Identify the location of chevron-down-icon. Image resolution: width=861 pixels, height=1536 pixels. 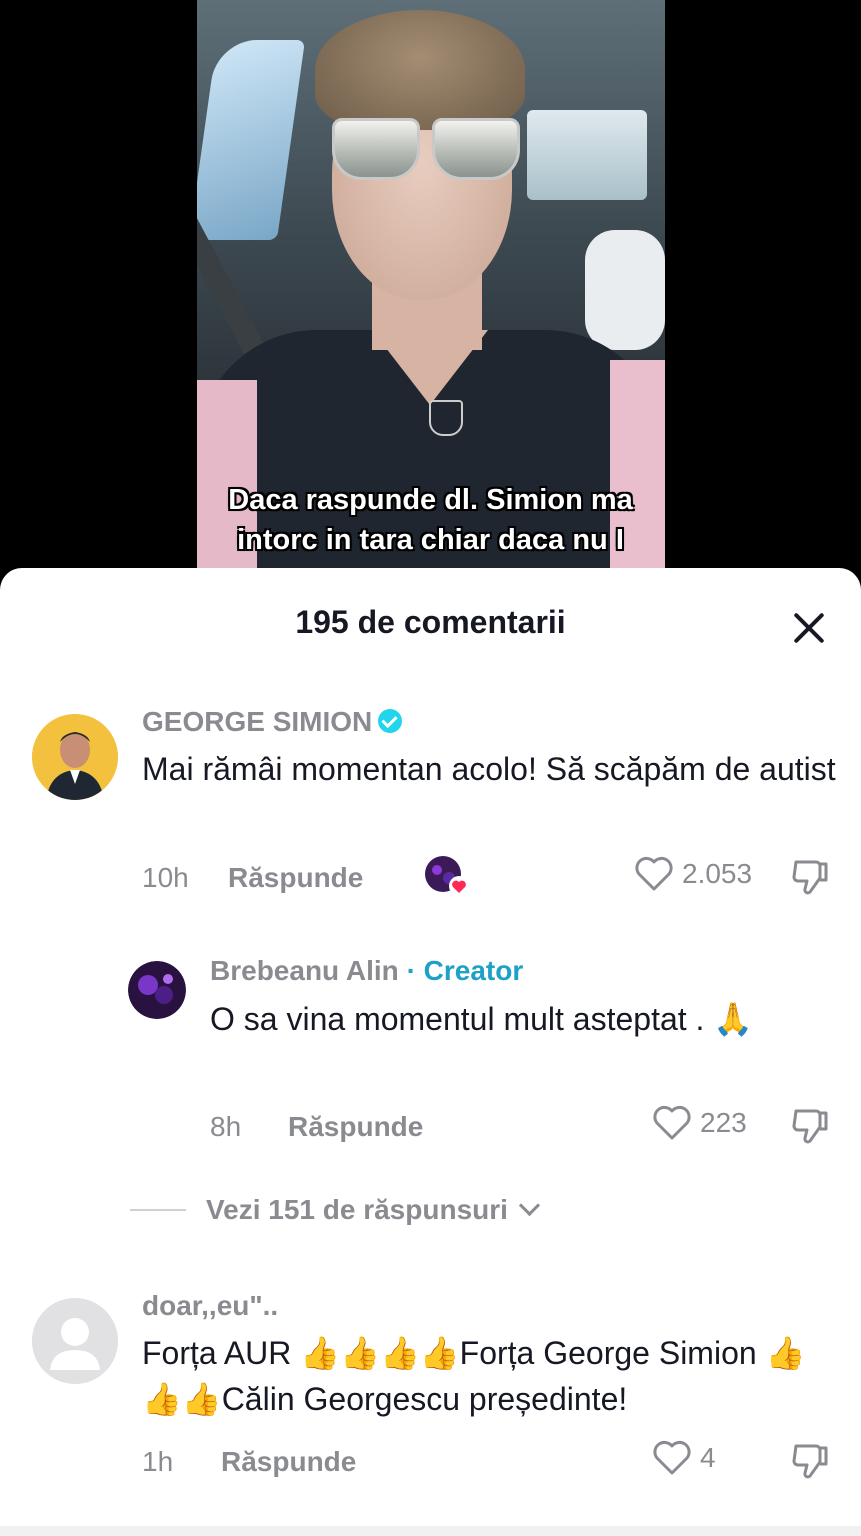
(529, 1205).